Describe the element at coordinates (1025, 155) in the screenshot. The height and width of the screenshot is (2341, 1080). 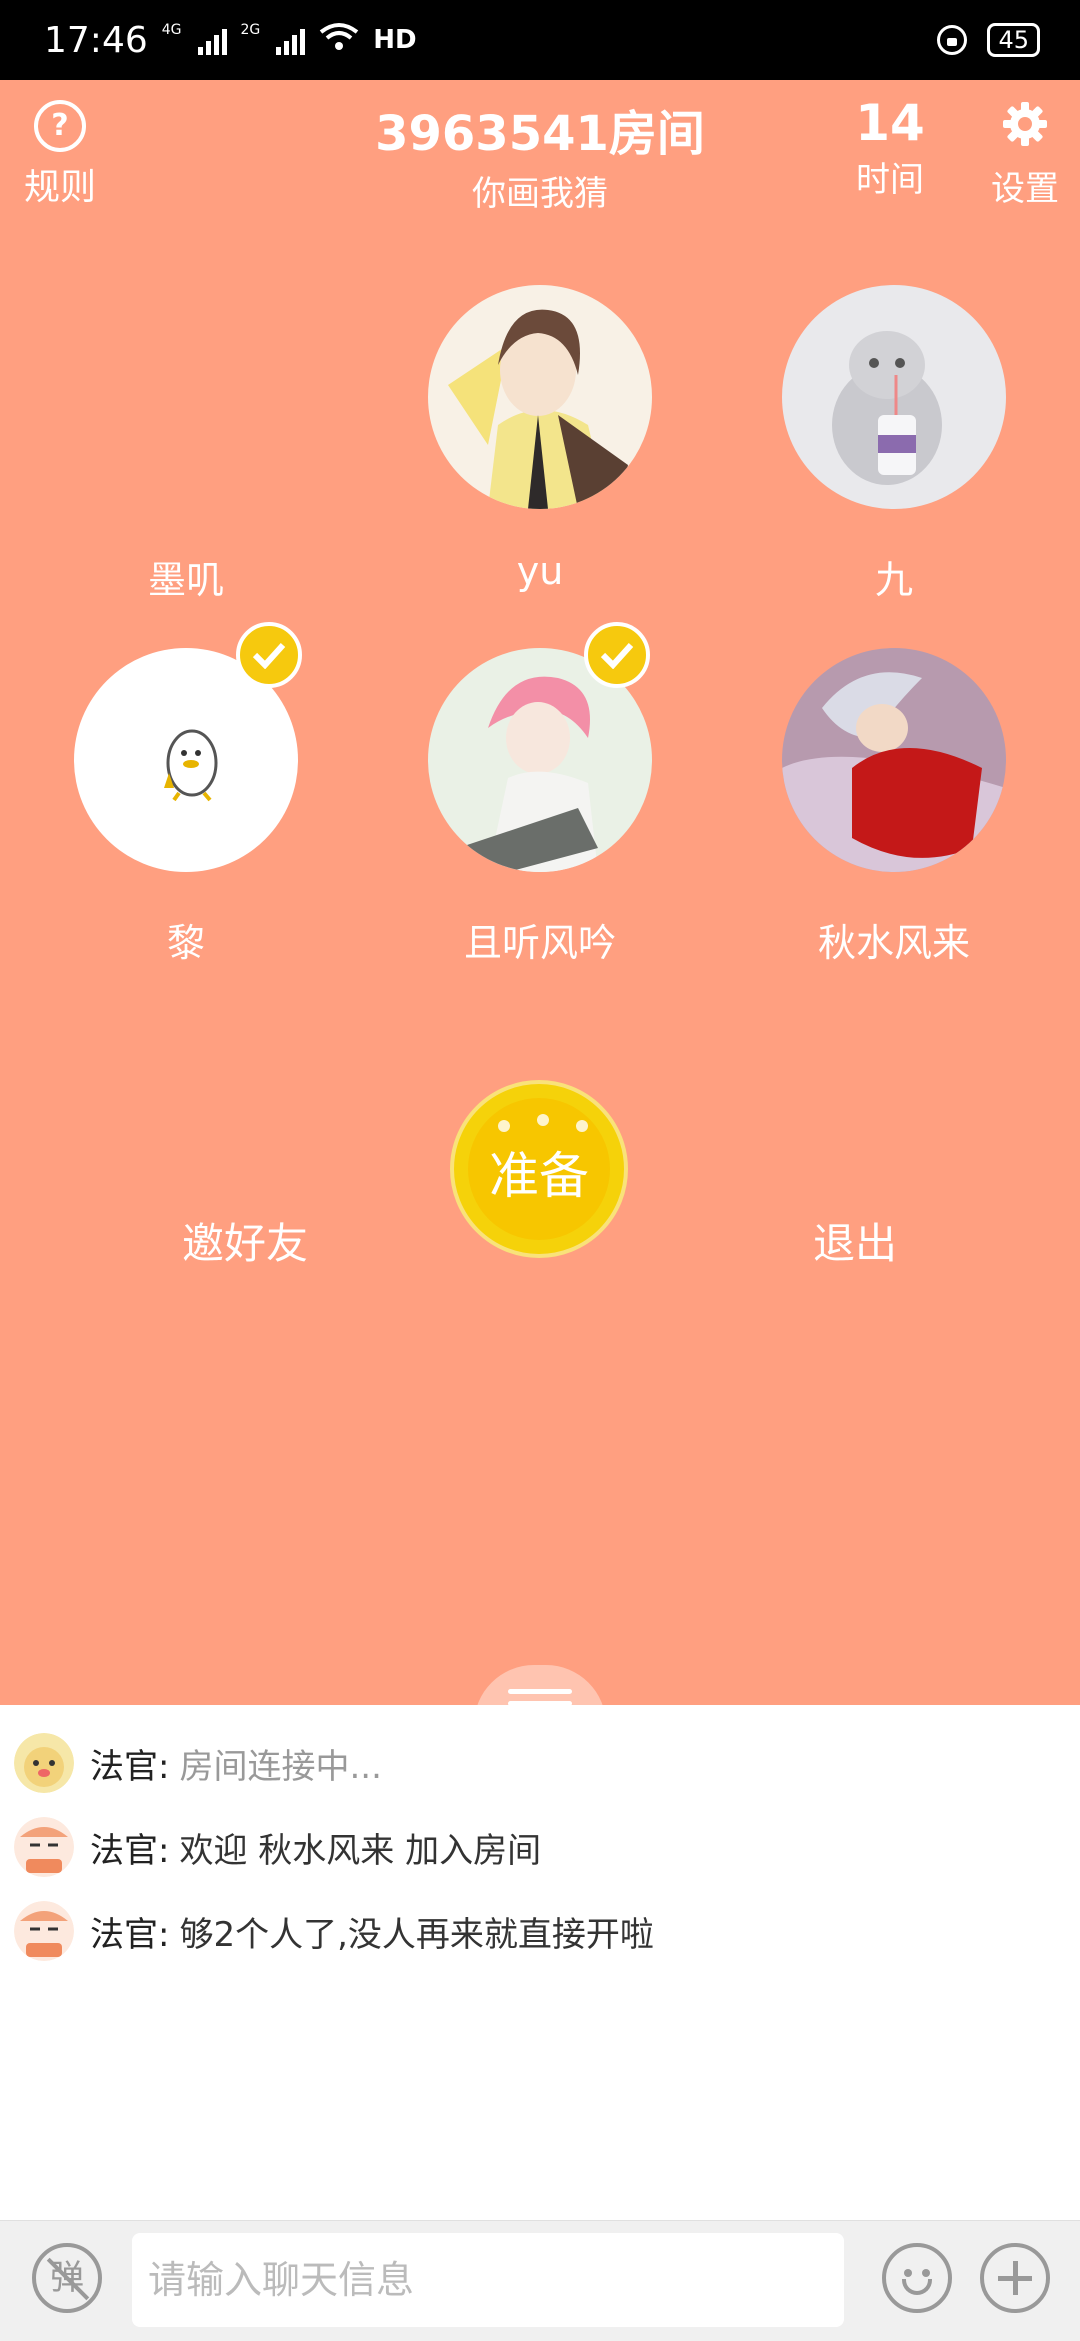
I see `settings-button: 设置` at that location.